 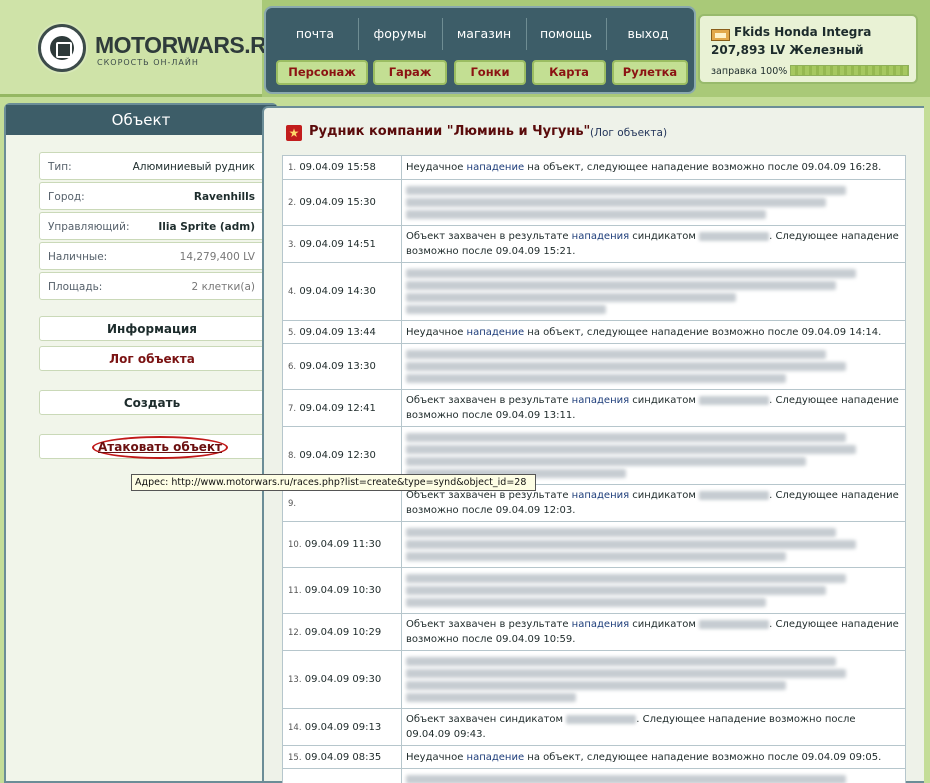 I want to click on log-date-cell: 7. 09.04.09 12:41, so click(x=342, y=408).